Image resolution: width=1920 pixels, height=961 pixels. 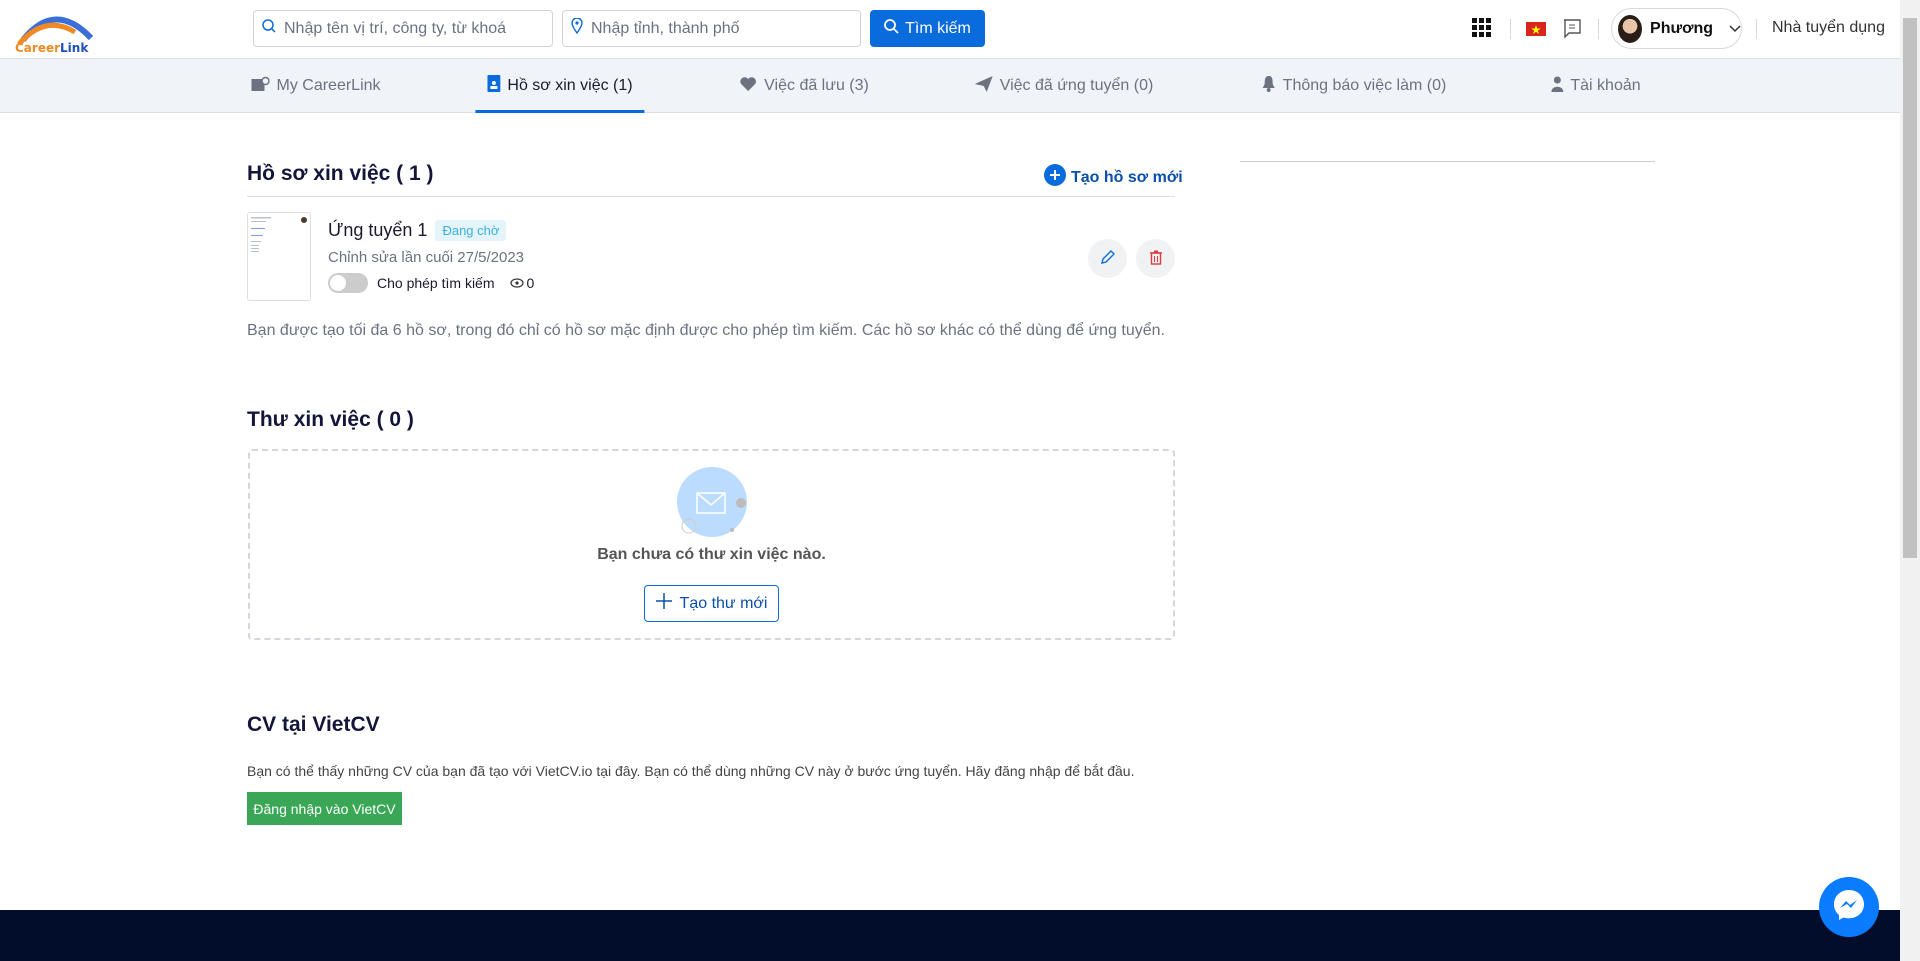 I want to click on search-button: Tìm kiếm, so click(x=927, y=28).